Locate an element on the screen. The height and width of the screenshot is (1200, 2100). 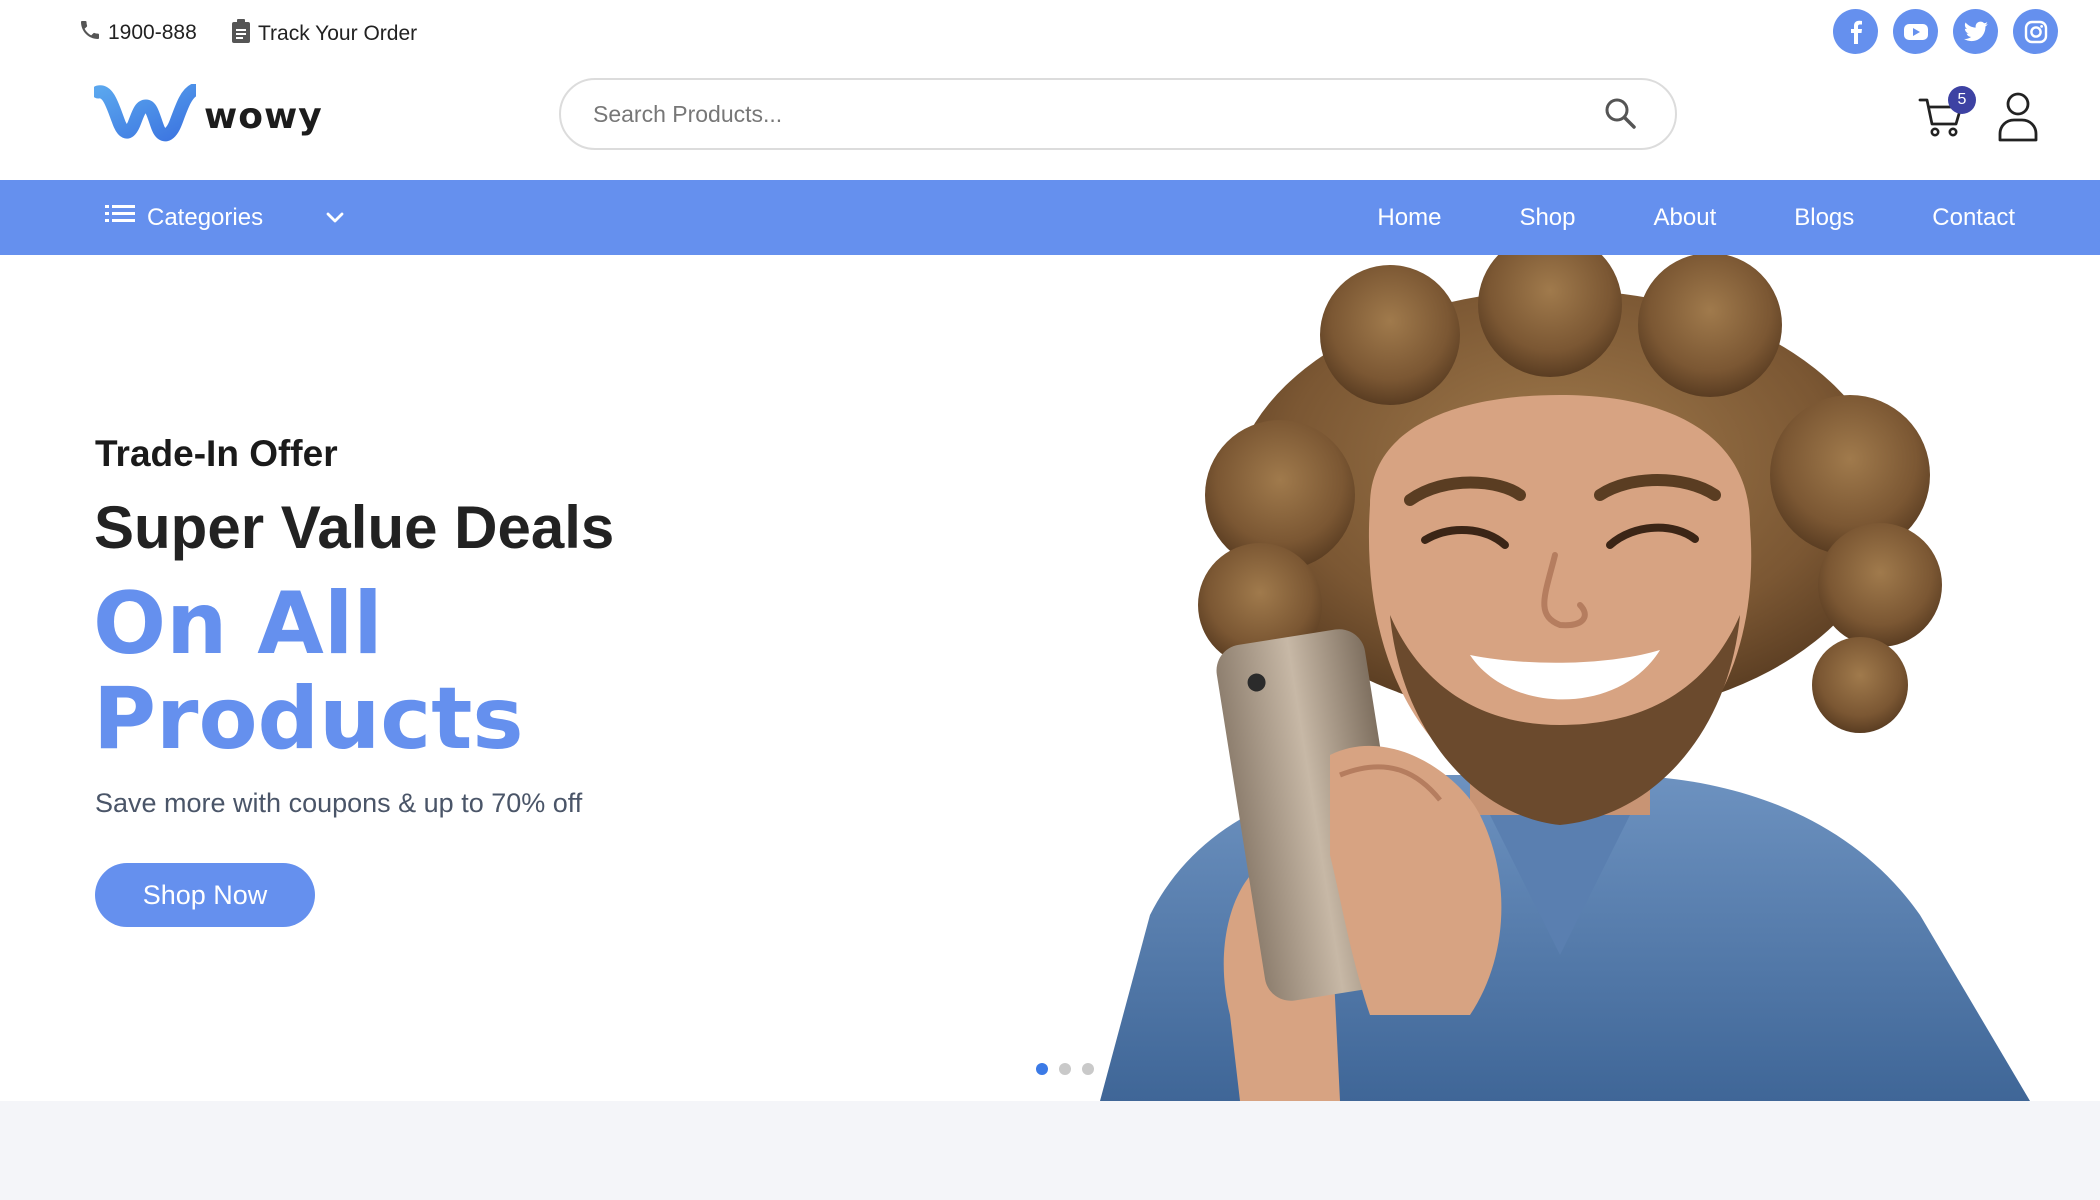
phone-number: 1900-888 is located at coordinates (152, 32).